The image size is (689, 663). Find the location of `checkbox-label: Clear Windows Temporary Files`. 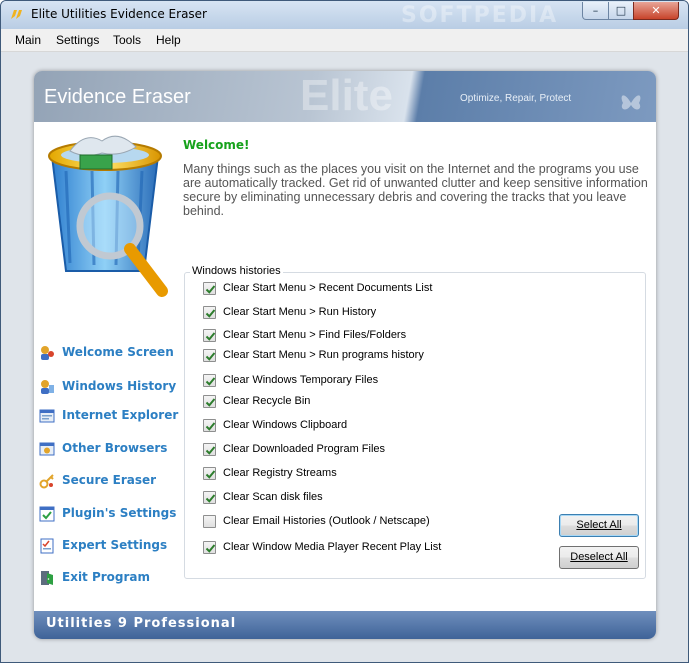

checkbox-label: Clear Windows Temporary Files is located at coordinates (301, 380).